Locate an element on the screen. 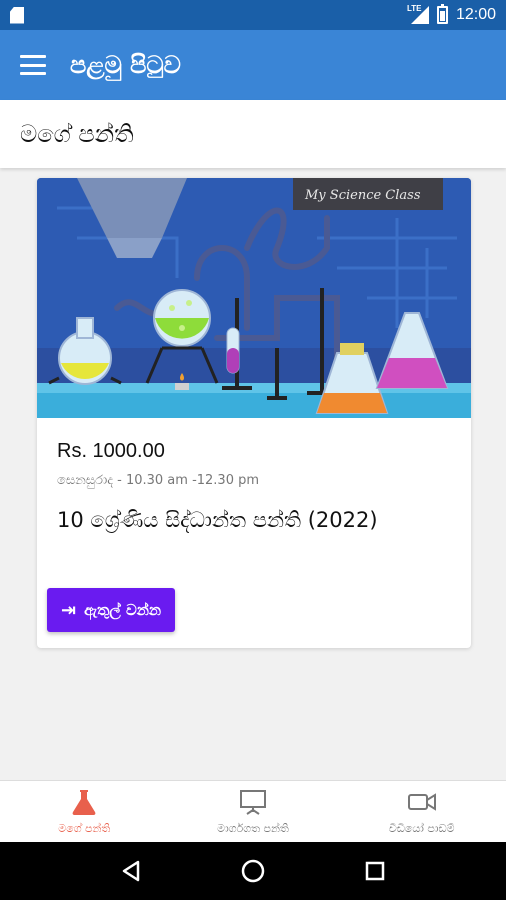  nav-label-my-classes: මගේ පන්ති is located at coordinates (84, 828).